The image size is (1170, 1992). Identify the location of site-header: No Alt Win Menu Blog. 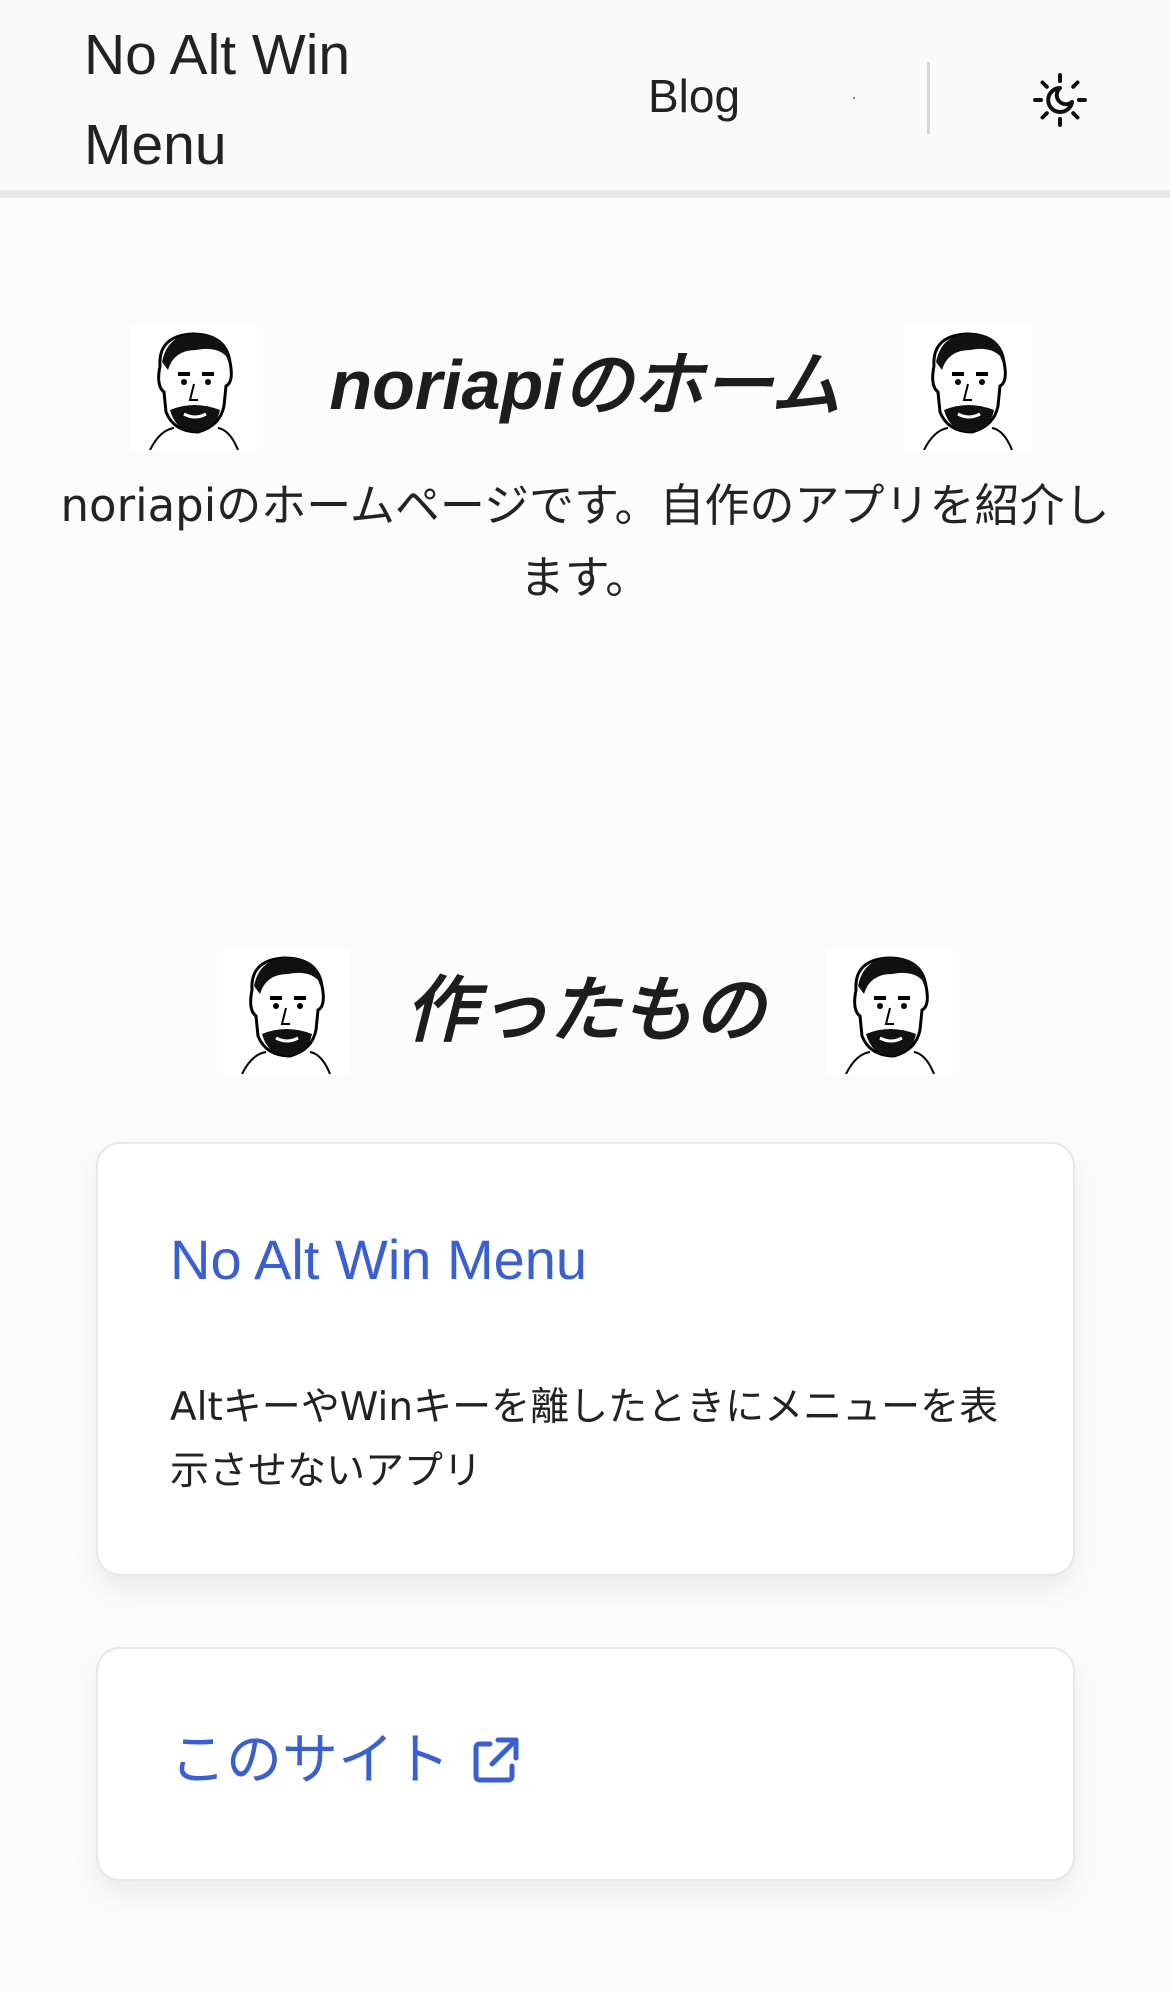
(585, 99).